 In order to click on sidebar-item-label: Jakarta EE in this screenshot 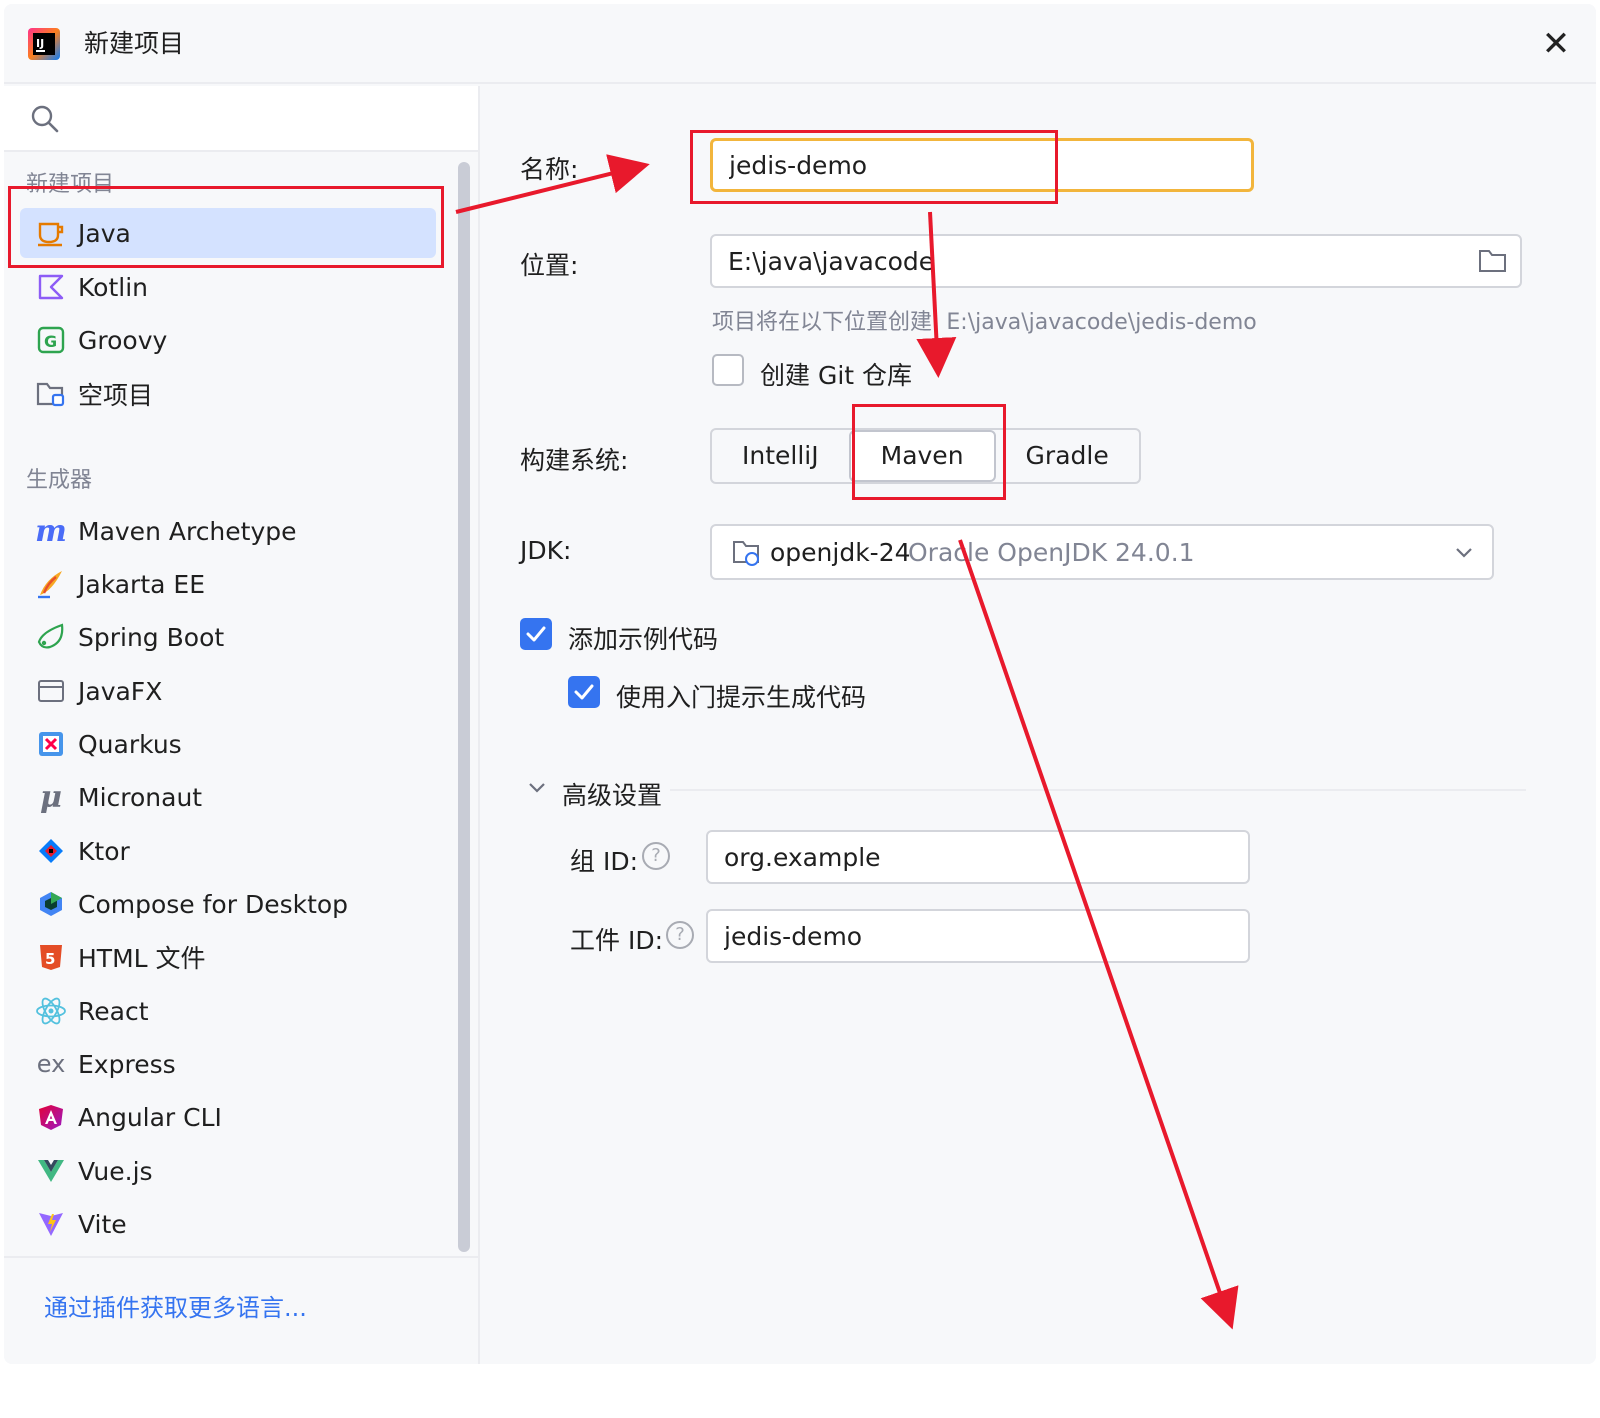, I will do `click(141, 584)`.